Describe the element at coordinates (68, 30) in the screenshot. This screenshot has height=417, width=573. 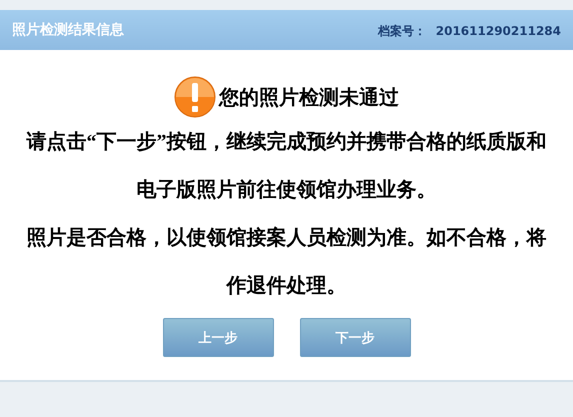
I see `panel-title: 照片检测结果信息` at that location.